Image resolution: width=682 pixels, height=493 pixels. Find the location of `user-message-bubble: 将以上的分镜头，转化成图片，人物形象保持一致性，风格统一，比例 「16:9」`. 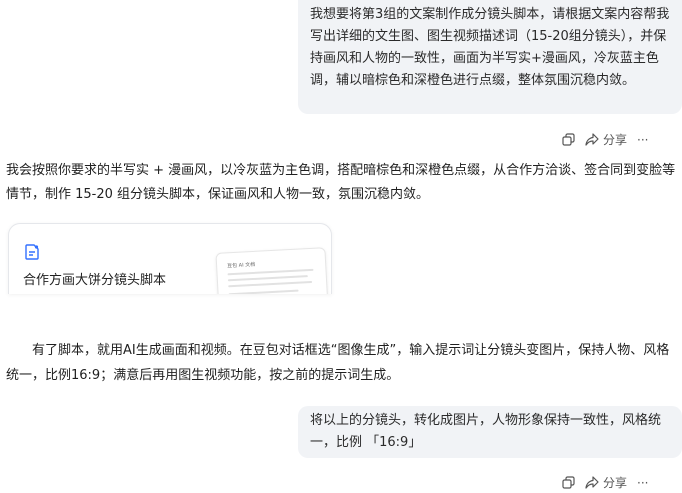

user-message-bubble: 将以上的分镜头，转化成图片，人物形象保持一致性，风格统一，比例 「16:9」 is located at coordinates (490, 432).